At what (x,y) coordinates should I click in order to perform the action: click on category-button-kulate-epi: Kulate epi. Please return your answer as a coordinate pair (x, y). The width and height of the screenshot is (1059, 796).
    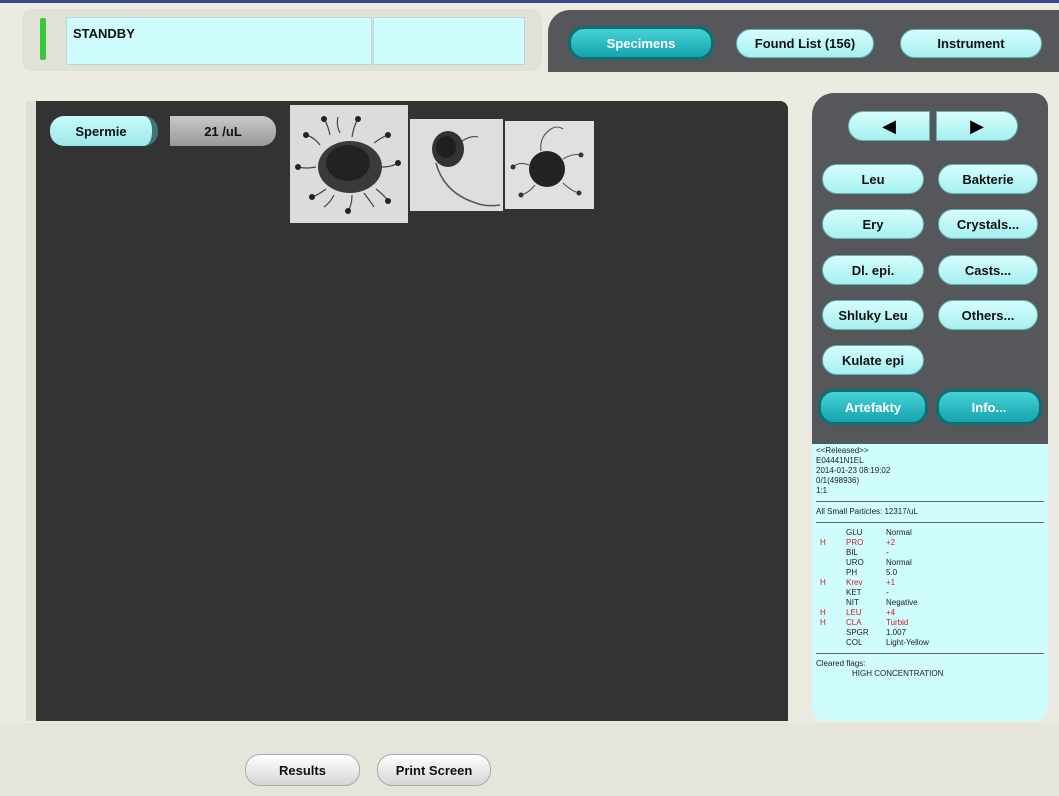
    Looking at the image, I should click on (873, 360).